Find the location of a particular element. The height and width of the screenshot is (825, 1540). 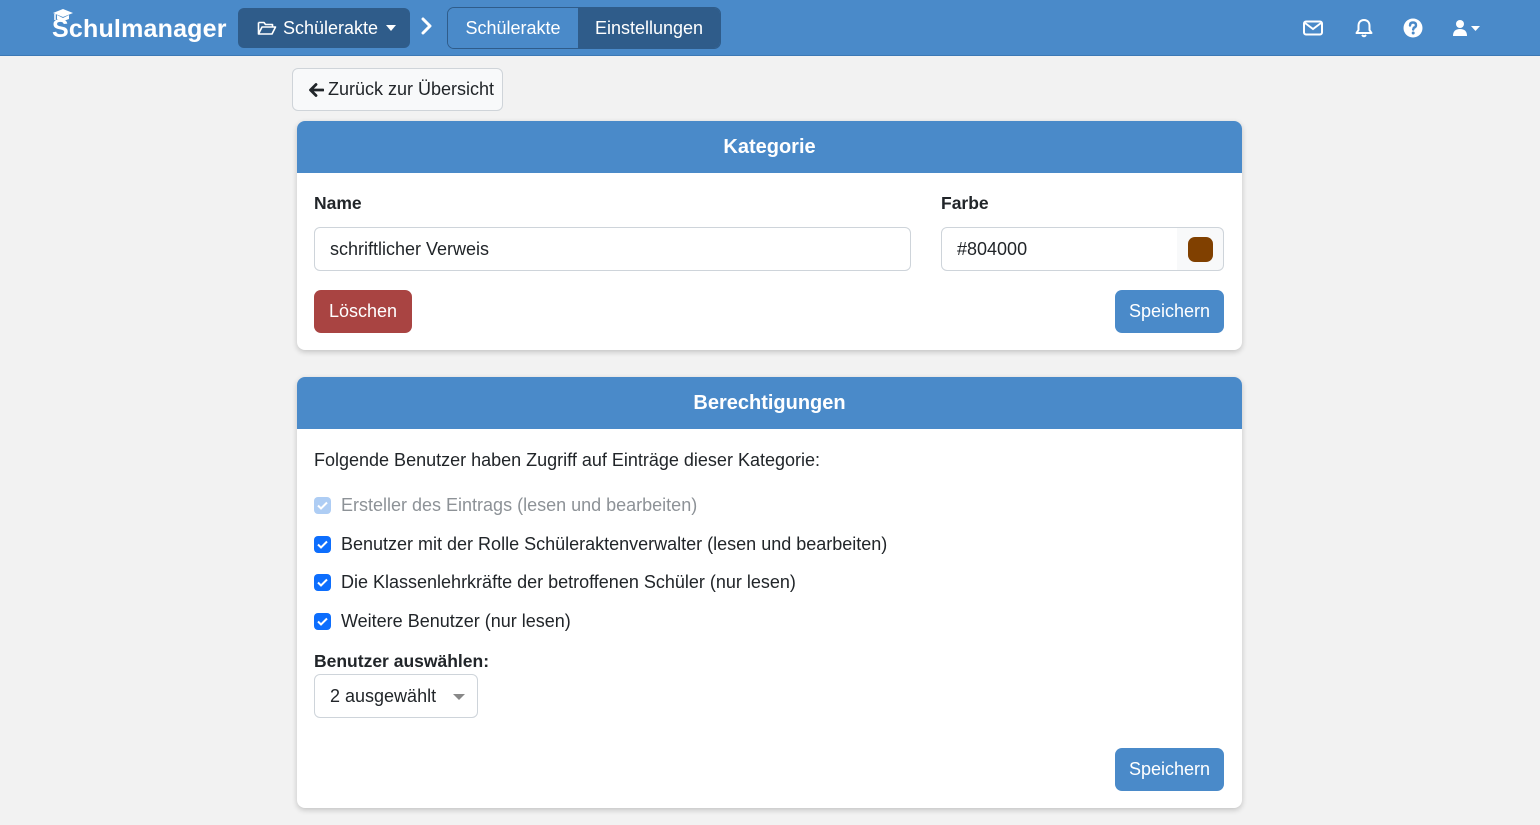

color-swatch is located at coordinates (1200, 249).